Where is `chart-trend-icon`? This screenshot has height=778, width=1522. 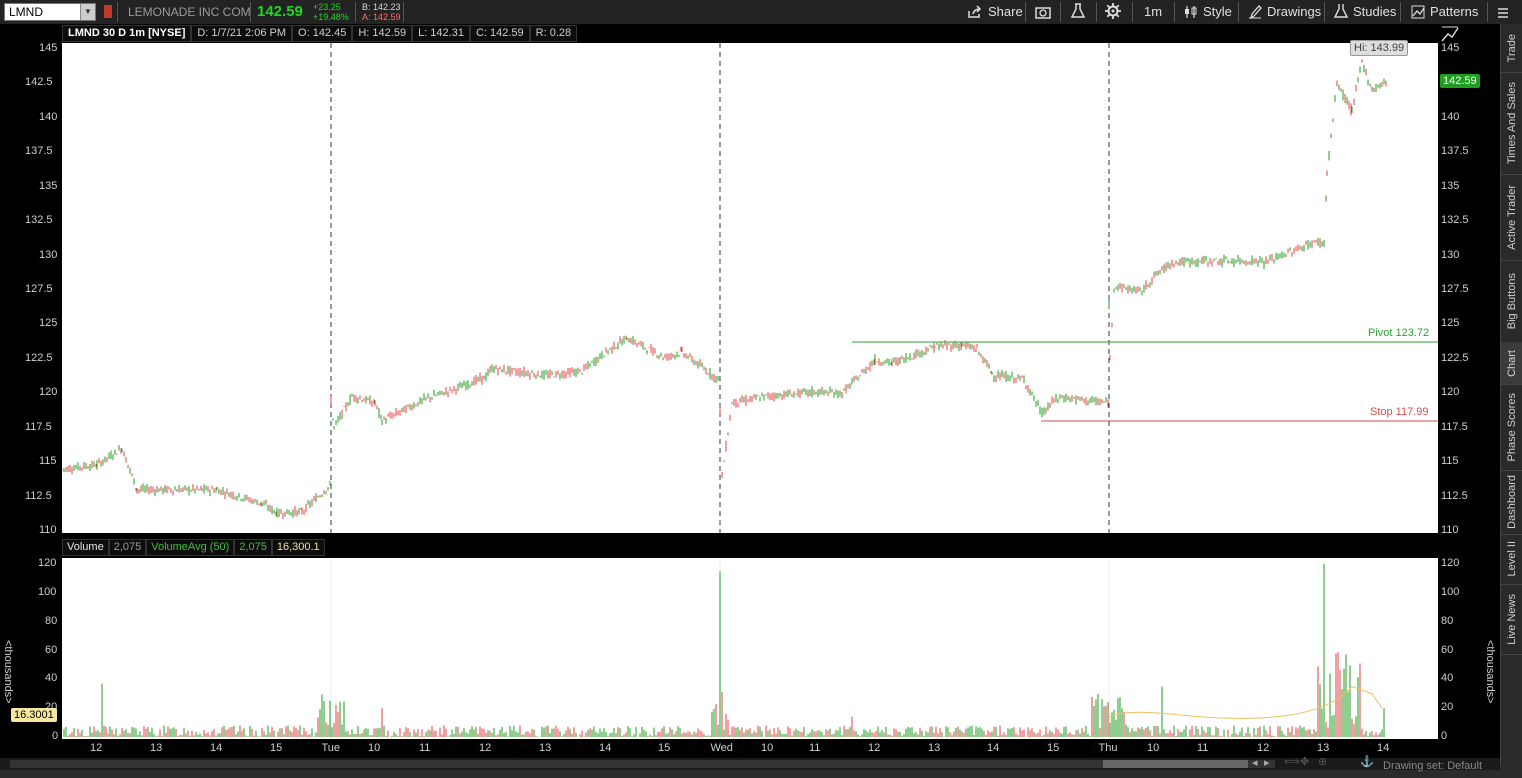
chart-trend-icon is located at coordinates (1450, 34).